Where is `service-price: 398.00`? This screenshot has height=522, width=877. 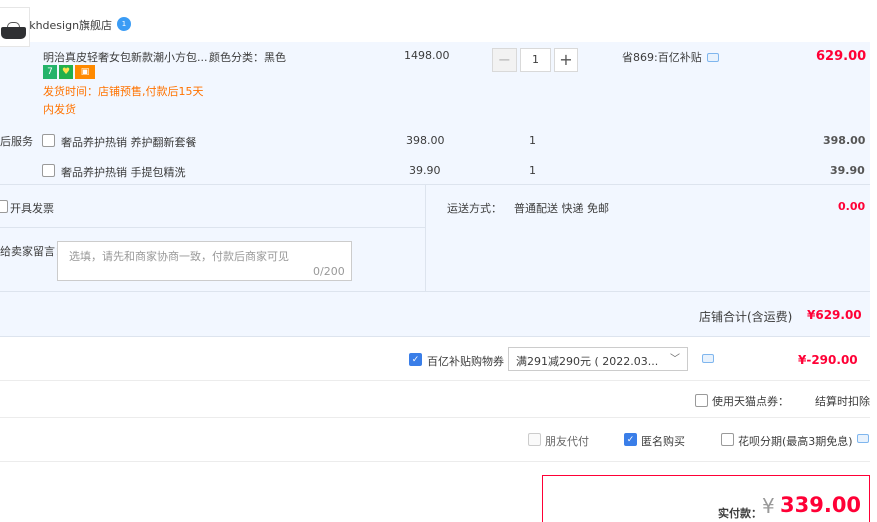
service-price: 398.00 is located at coordinates (425, 140).